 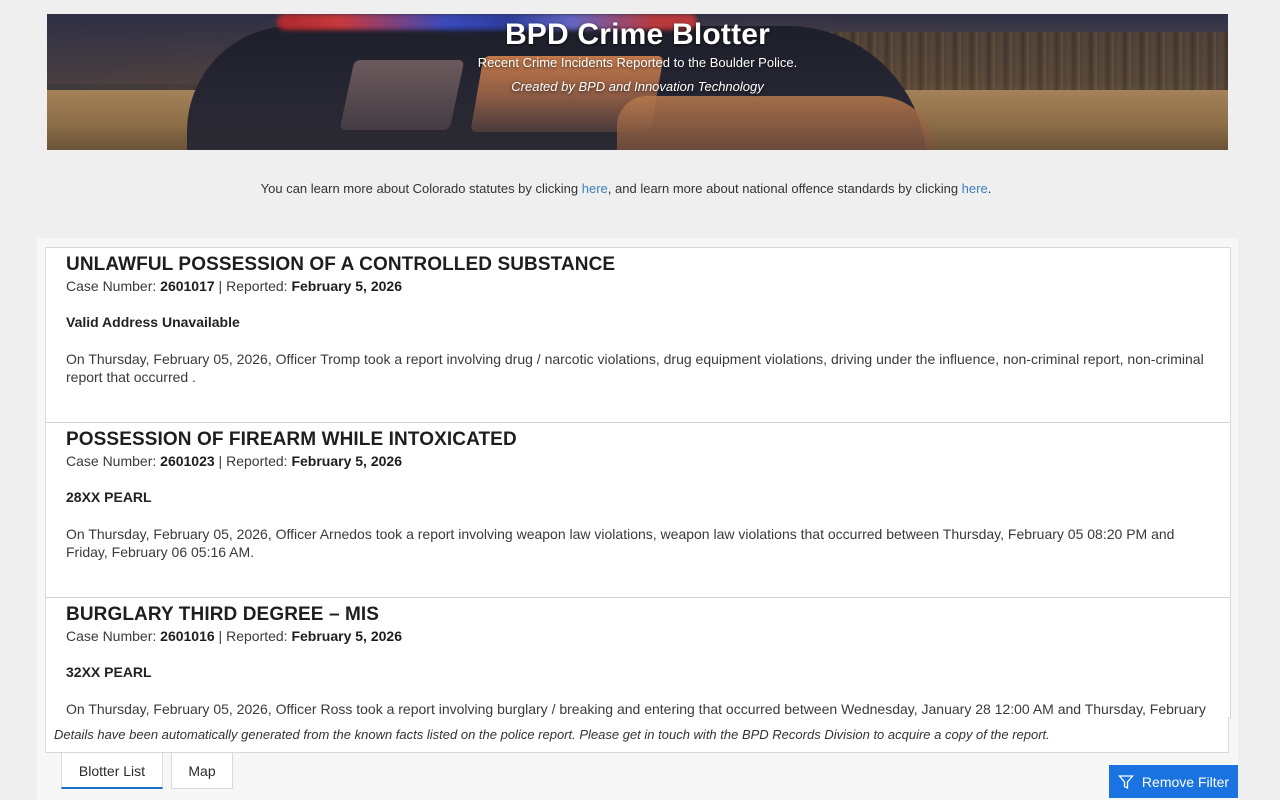 I want to click on colorado-statutes-link: here, so click(x=595, y=188).